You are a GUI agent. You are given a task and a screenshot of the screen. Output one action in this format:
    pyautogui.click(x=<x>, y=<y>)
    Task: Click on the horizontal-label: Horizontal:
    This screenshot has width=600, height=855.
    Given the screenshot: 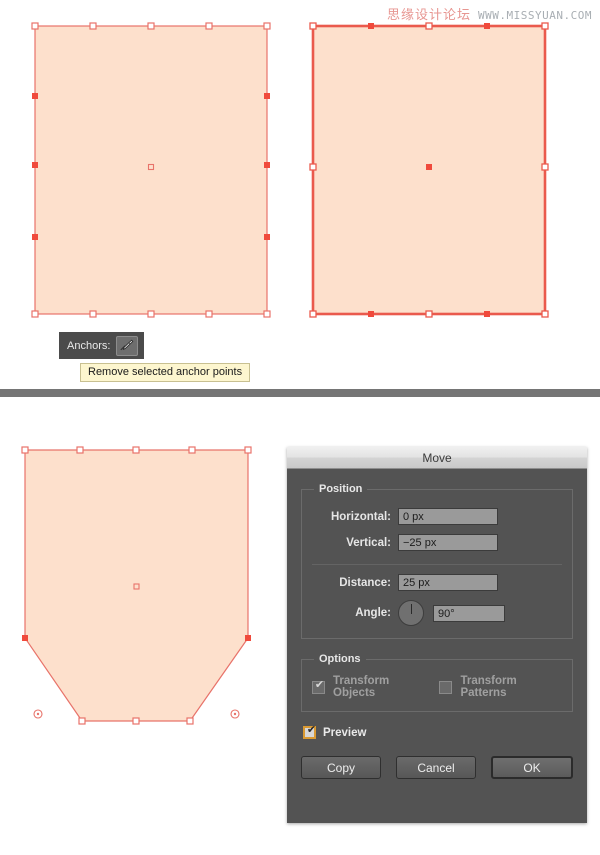 What is the action you would take?
    pyautogui.click(x=360, y=516)
    